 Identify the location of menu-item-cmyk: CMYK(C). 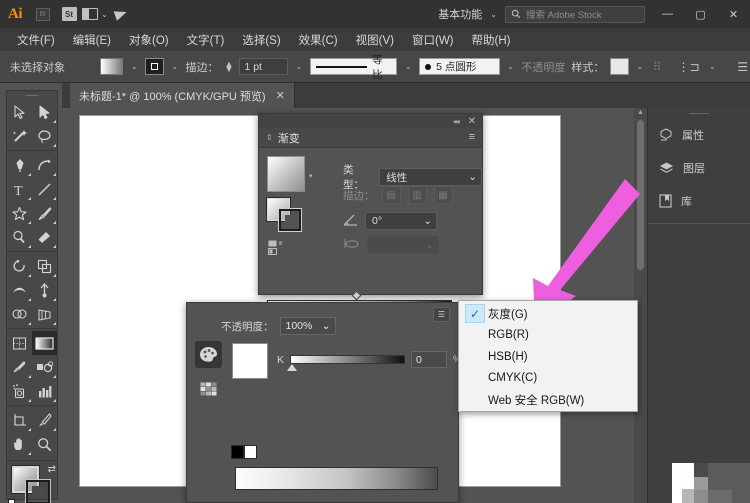
(548, 379).